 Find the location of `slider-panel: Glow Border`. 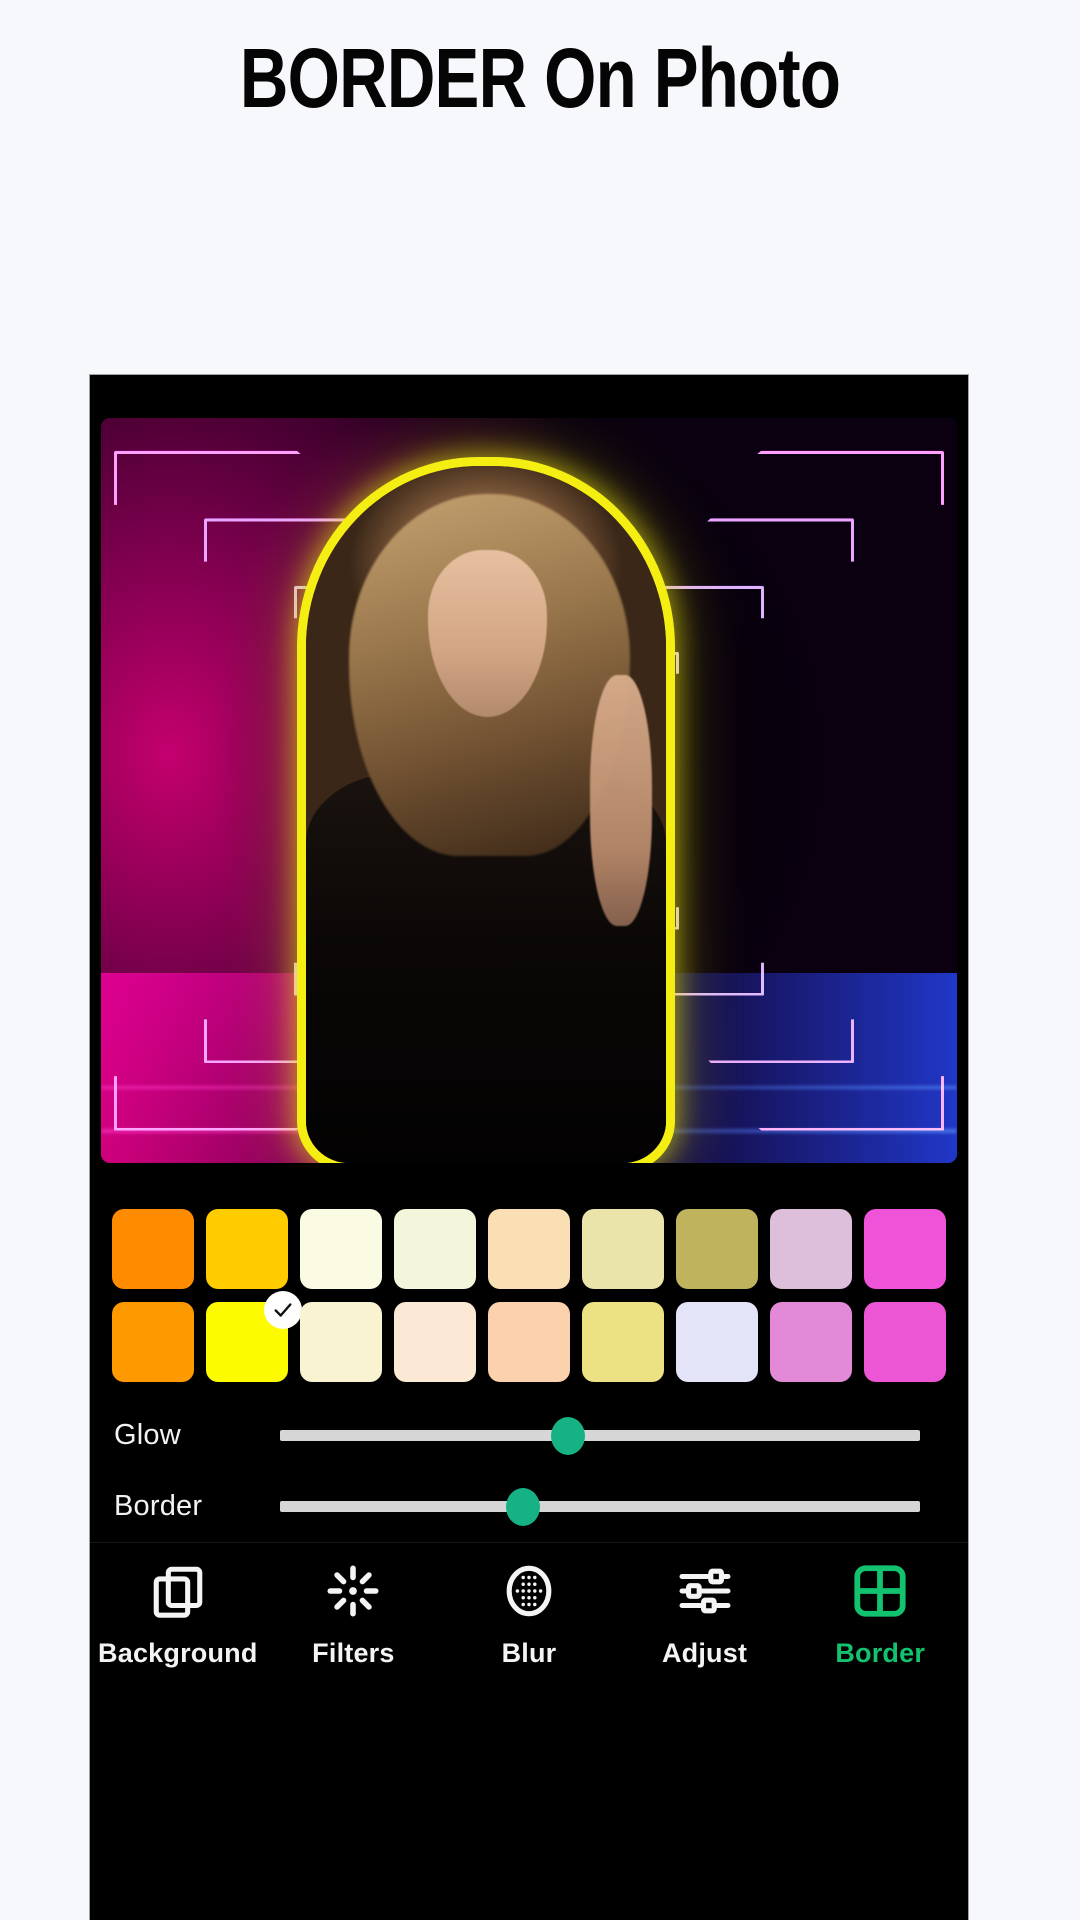

slider-panel: Glow Border is located at coordinates (529, 1471).